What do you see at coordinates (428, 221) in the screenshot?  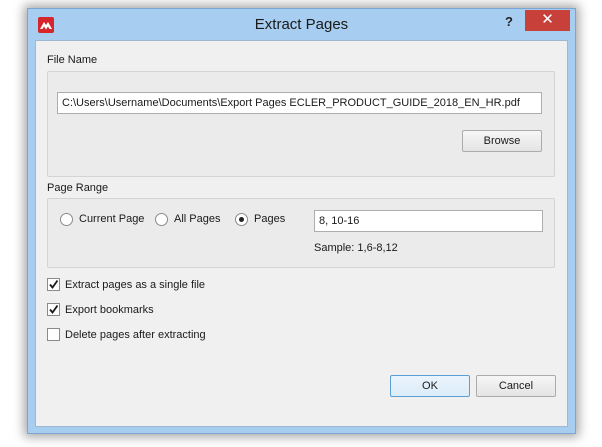 I see `pages-range-input: 8, 10-16` at bounding box center [428, 221].